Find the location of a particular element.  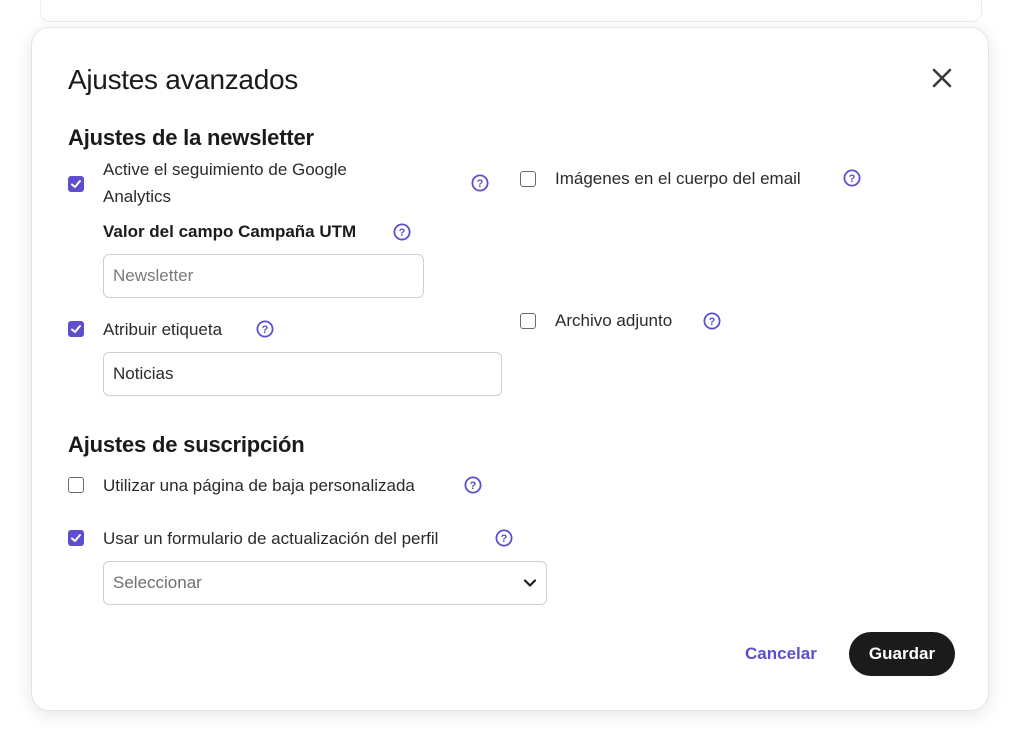

newsletter-section-title: Ajustes de la newsletter is located at coordinates (191, 137).